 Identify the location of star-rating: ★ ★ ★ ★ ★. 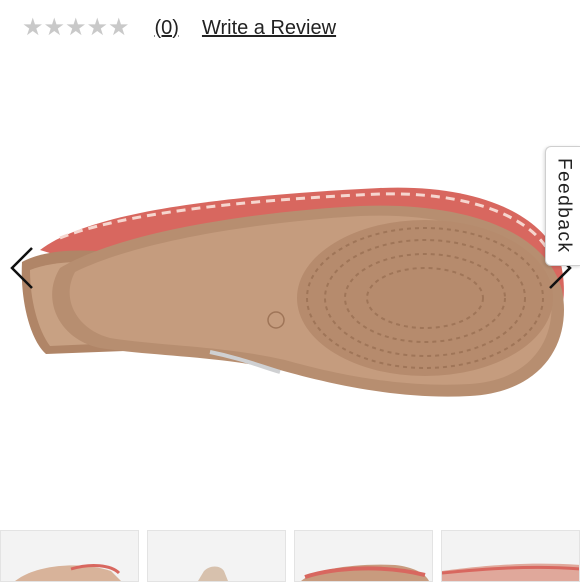
(76, 27).